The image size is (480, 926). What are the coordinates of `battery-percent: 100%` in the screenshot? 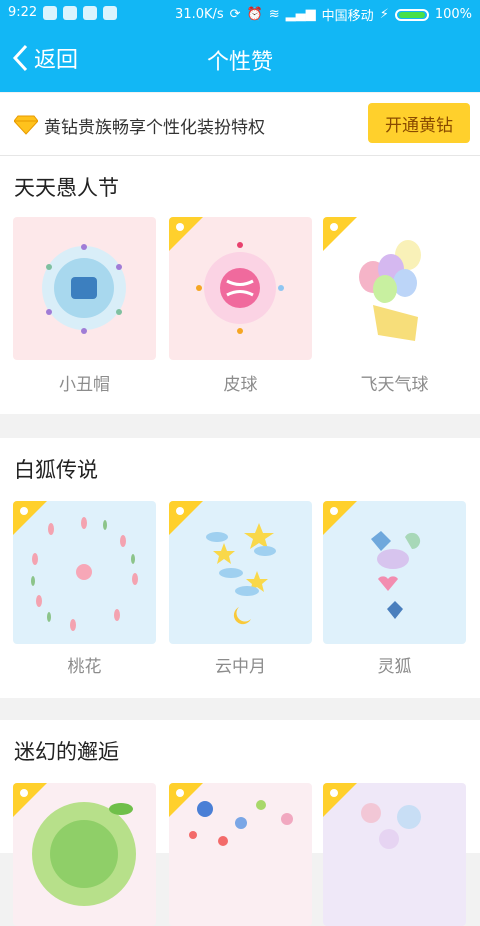 It's located at (453, 14).